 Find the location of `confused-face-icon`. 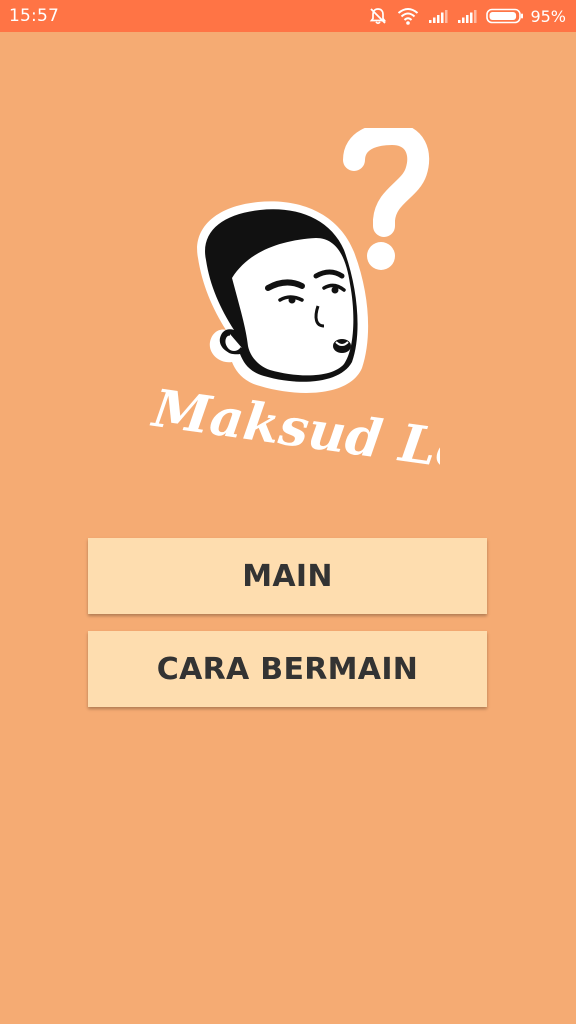

confused-face-icon is located at coordinates (283, 297).